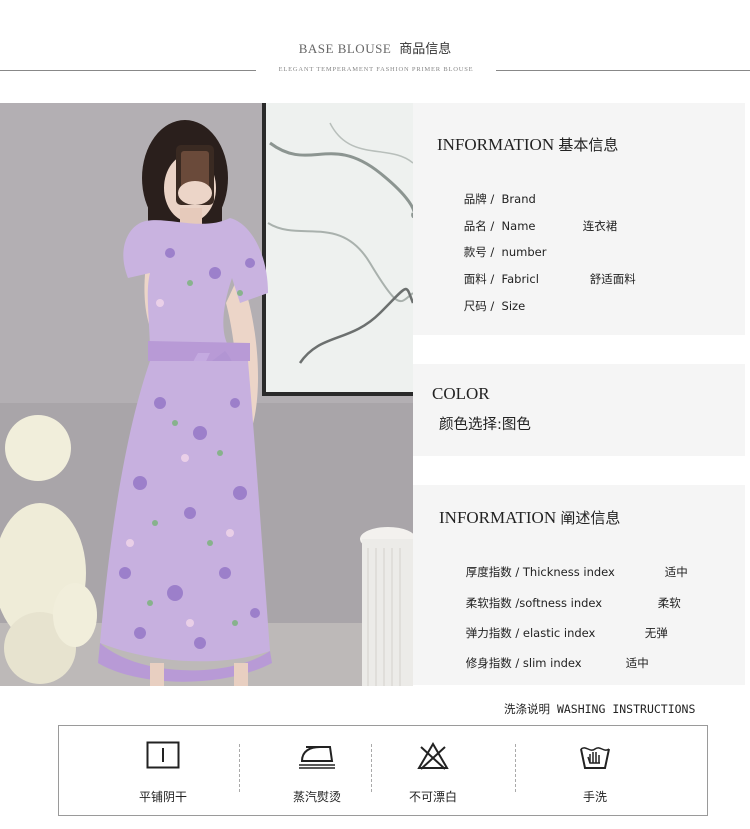 Image resolution: width=750 pixels, height=829 pixels. Describe the element at coordinates (530, 633) in the screenshot. I see `detail-row-label: 弹力指数 / elastic index` at that location.